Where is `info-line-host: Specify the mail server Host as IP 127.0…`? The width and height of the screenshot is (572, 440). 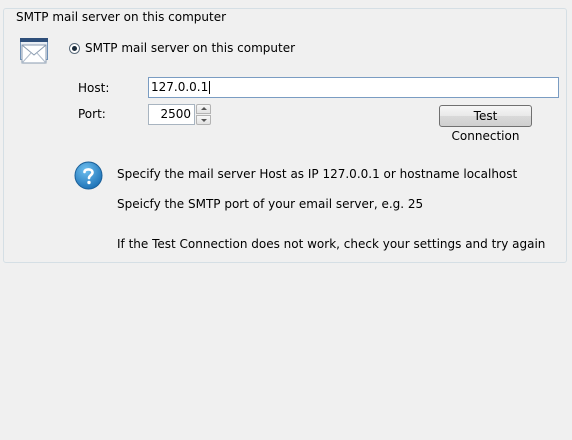 info-line-host: Specify the mail server Host as IP 127.0… is located at coordinates (317, 174).